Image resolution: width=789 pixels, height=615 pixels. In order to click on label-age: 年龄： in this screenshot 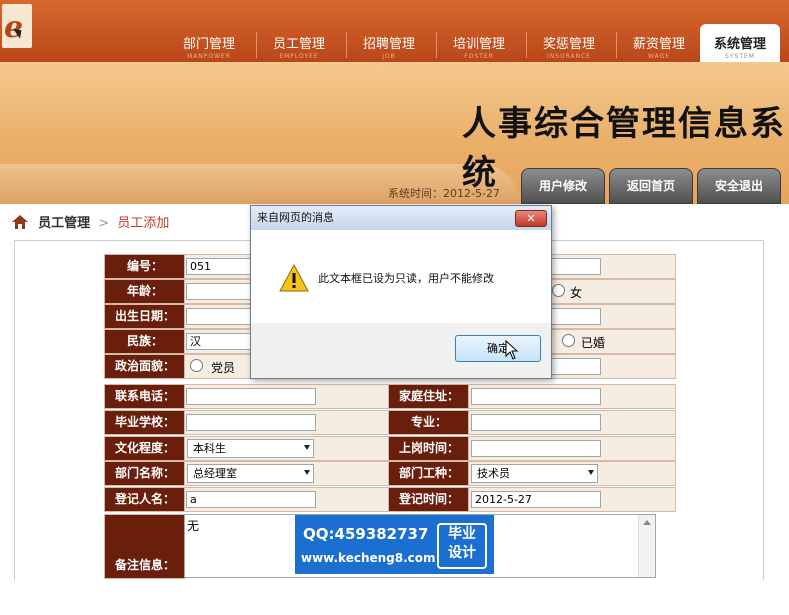, I will do `click(145, 291)`.